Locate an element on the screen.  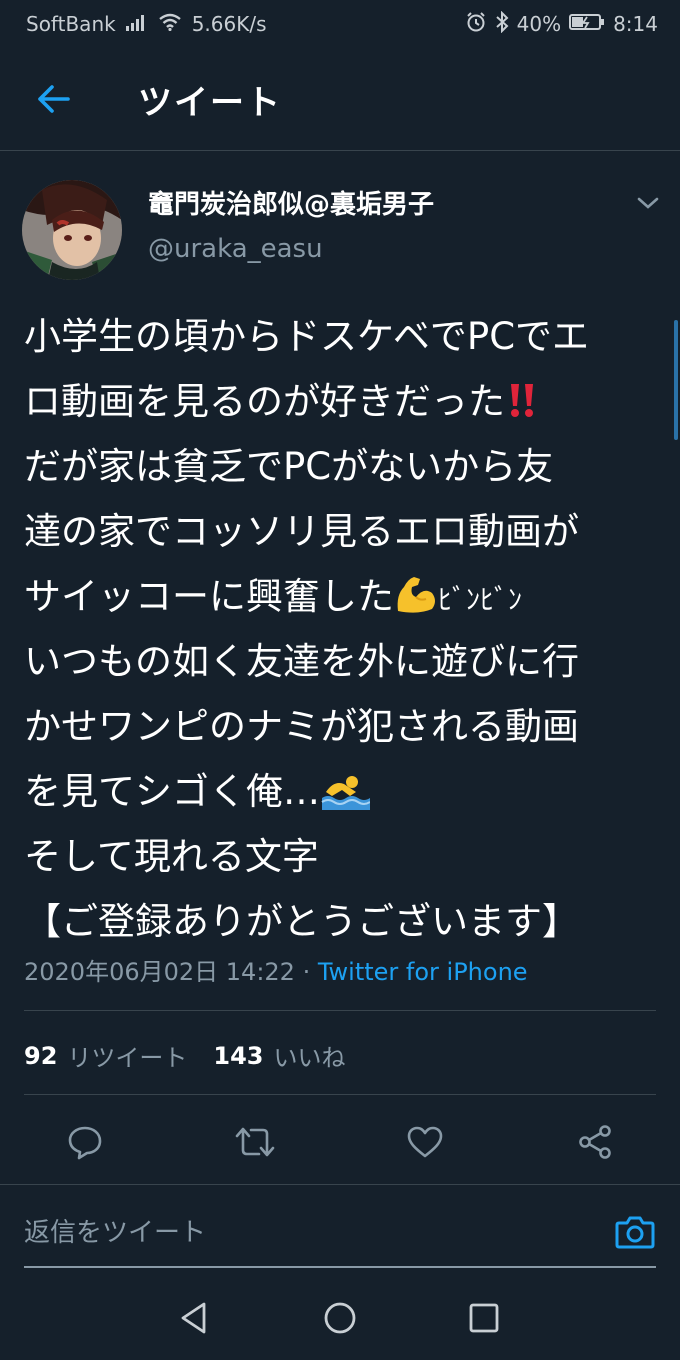
bluetooth-icon is located at coordinates (502, 24).